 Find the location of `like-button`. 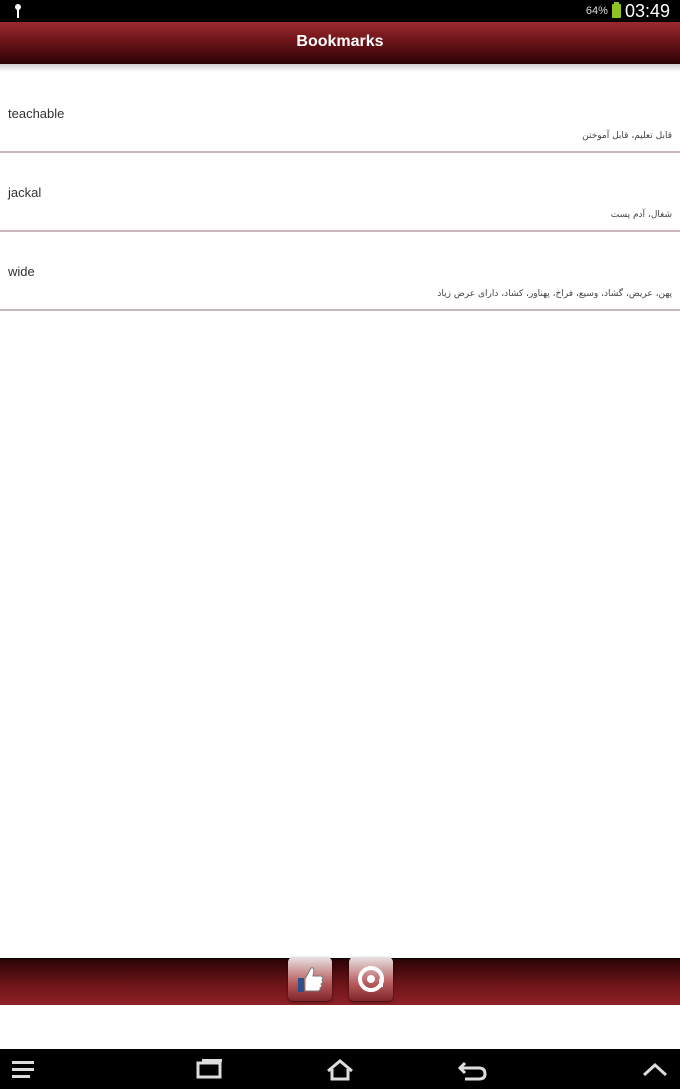

like-button is located at coordinates (310, 979).